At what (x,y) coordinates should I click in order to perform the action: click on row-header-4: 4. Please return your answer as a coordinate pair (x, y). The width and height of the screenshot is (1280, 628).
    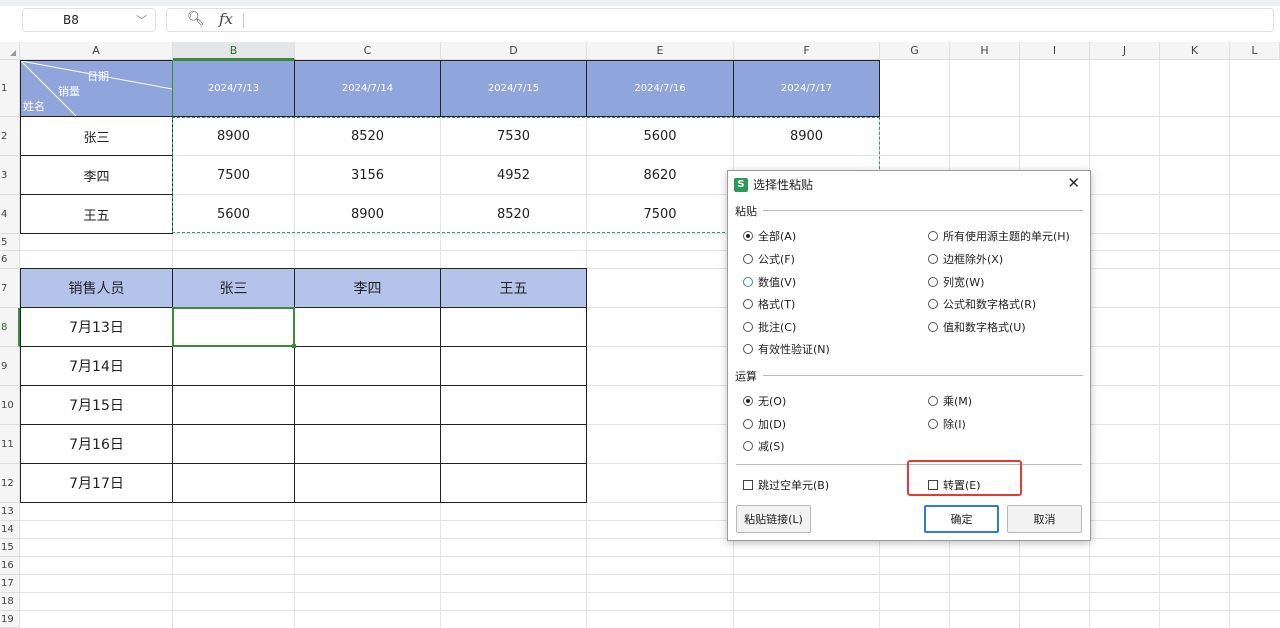
    Looking at the image, I should click on (10, 214).